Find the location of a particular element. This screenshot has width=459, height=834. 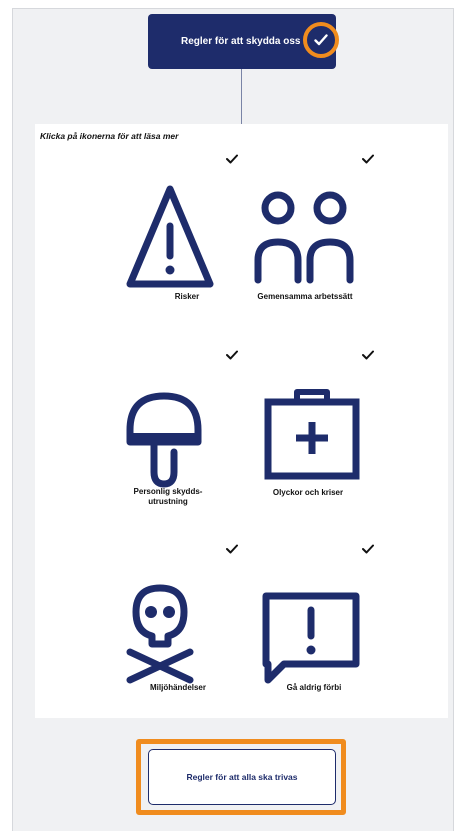

rules-everyone-thrive-button: Regler för att alla ska trivas is located at coordinates (242, 777).